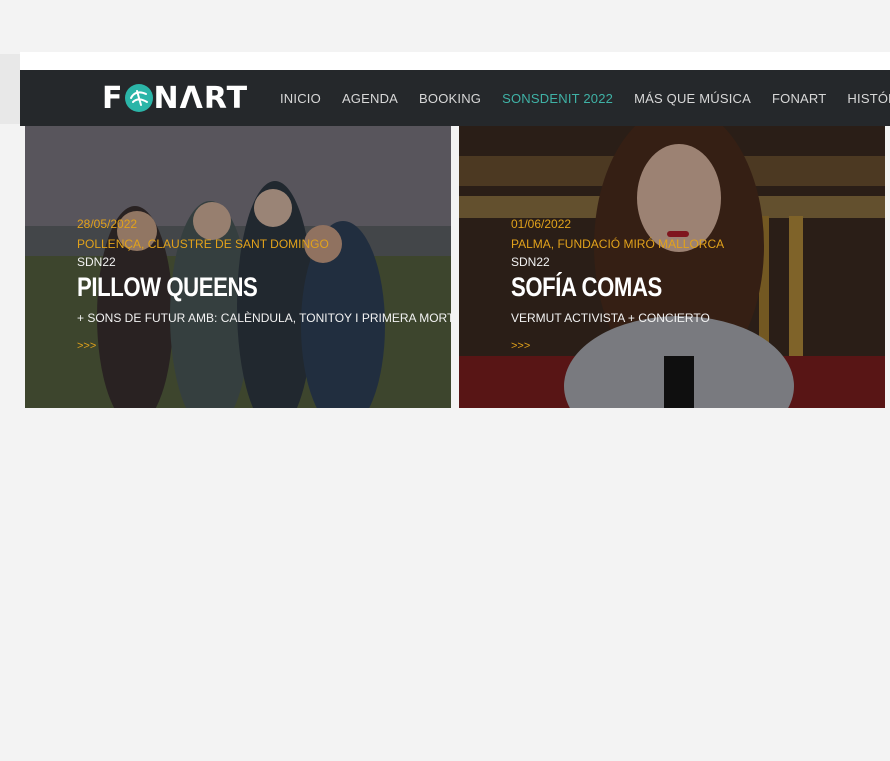  Describe the element at coordinates (138, 98) in the screenshot. I see `logo-mark-icon` at that location.